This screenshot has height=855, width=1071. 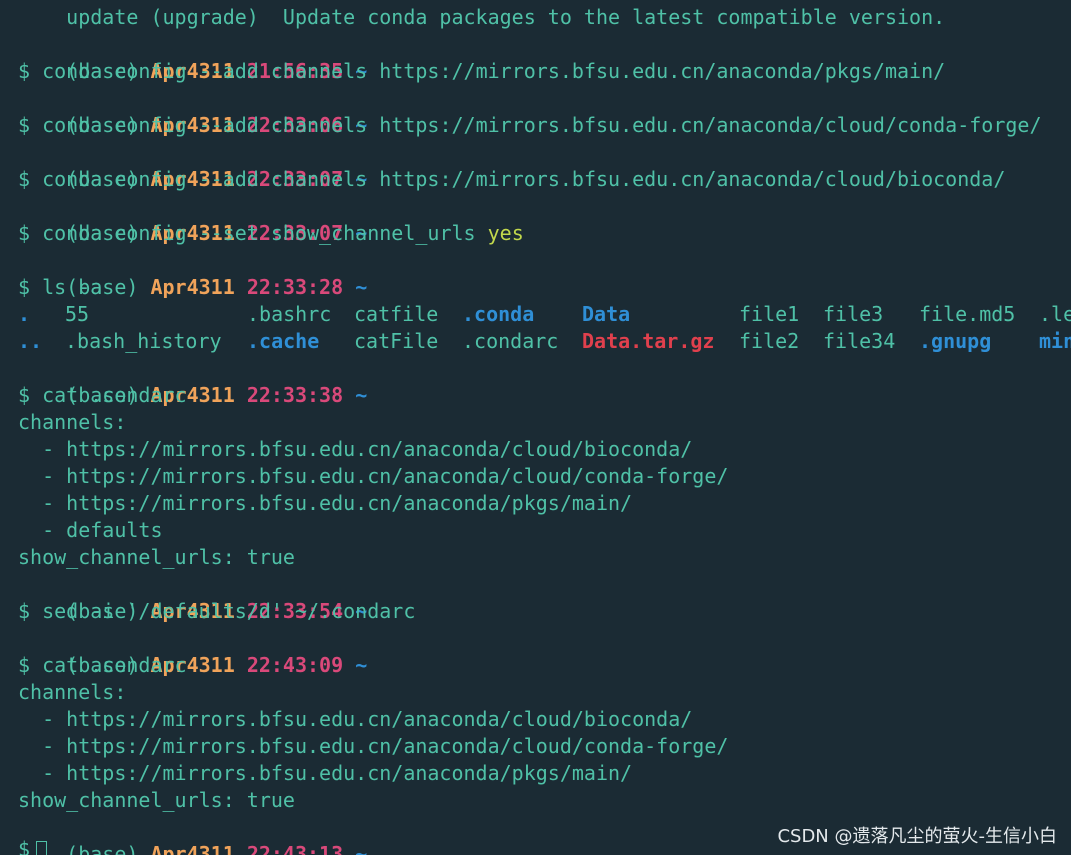 I want to click on command-line: $ sed -i '/defaults/d' ~/.condarc, so click(x=216, y=611).